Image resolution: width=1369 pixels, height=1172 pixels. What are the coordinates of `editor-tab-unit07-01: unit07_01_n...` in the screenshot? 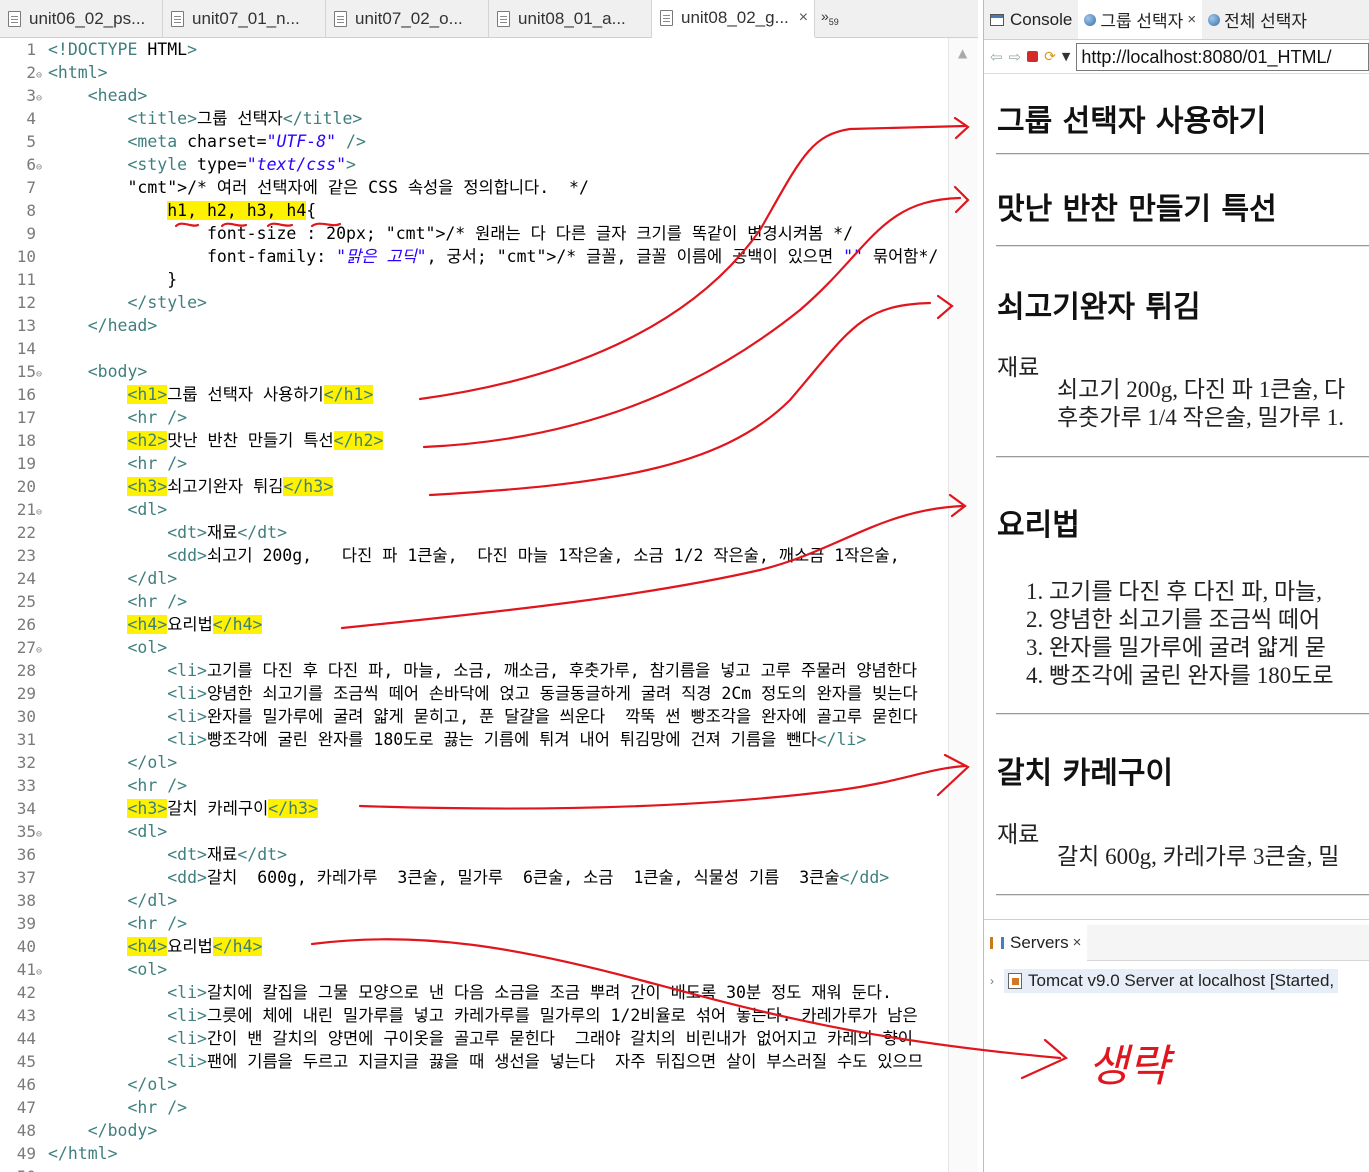 It's located at (244, 19).